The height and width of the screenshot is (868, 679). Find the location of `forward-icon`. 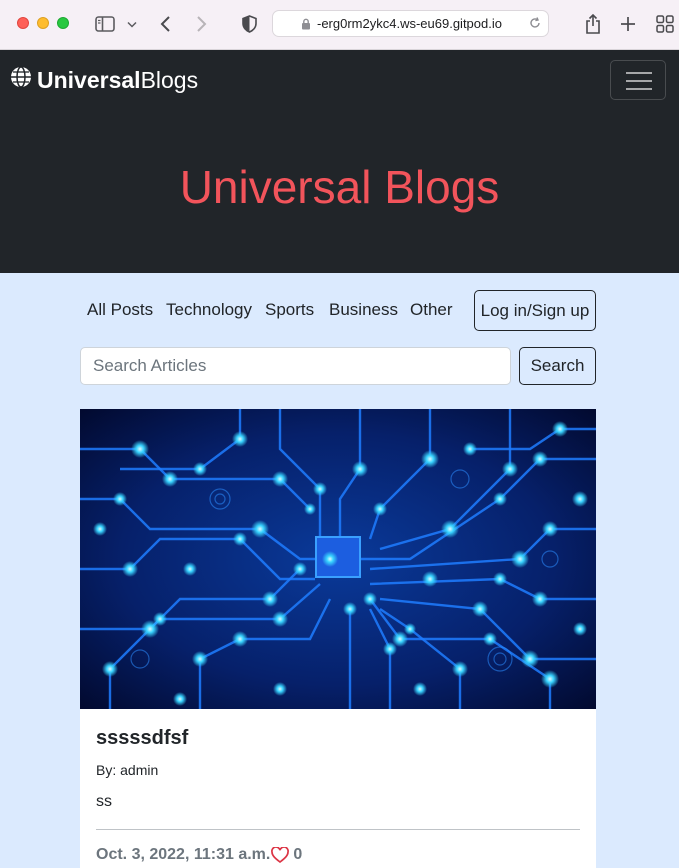

forward-icon is located at coordinates (201, 24).